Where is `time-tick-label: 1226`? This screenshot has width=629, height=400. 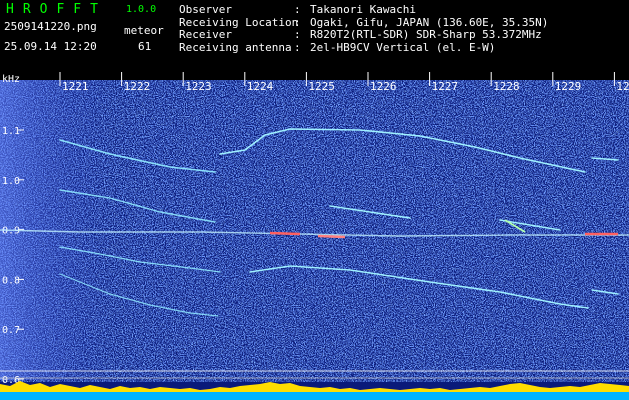 time-tick-label: 1226 is located at coordinates (383, 86).